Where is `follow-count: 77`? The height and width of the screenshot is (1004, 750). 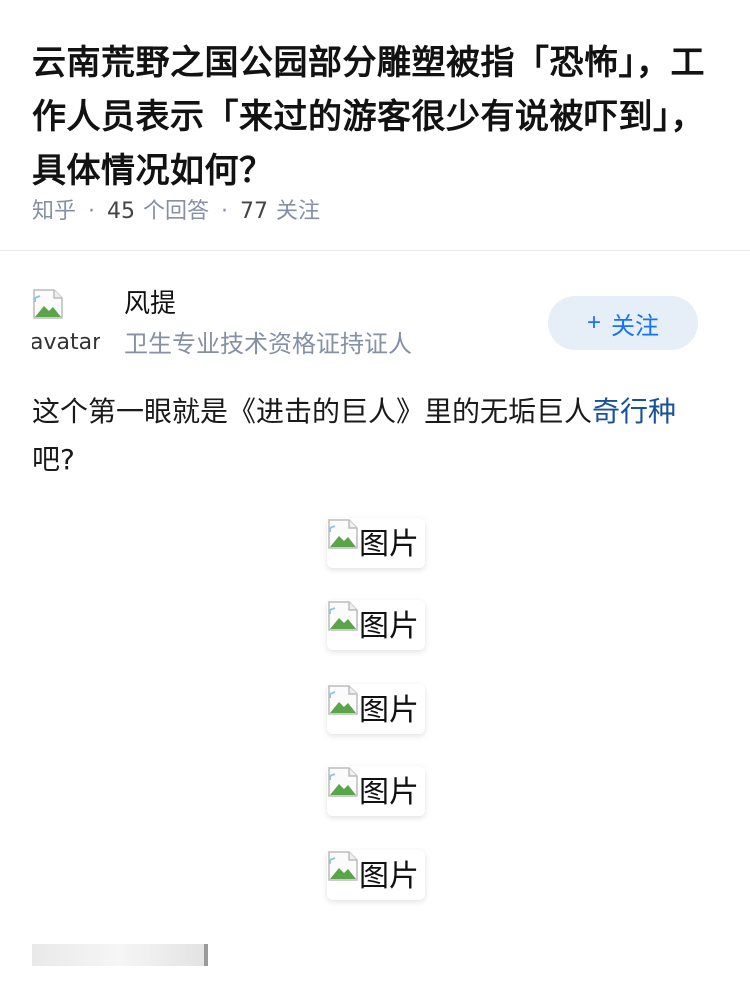
follow-count: 77 is located at coordinates (254, 211).